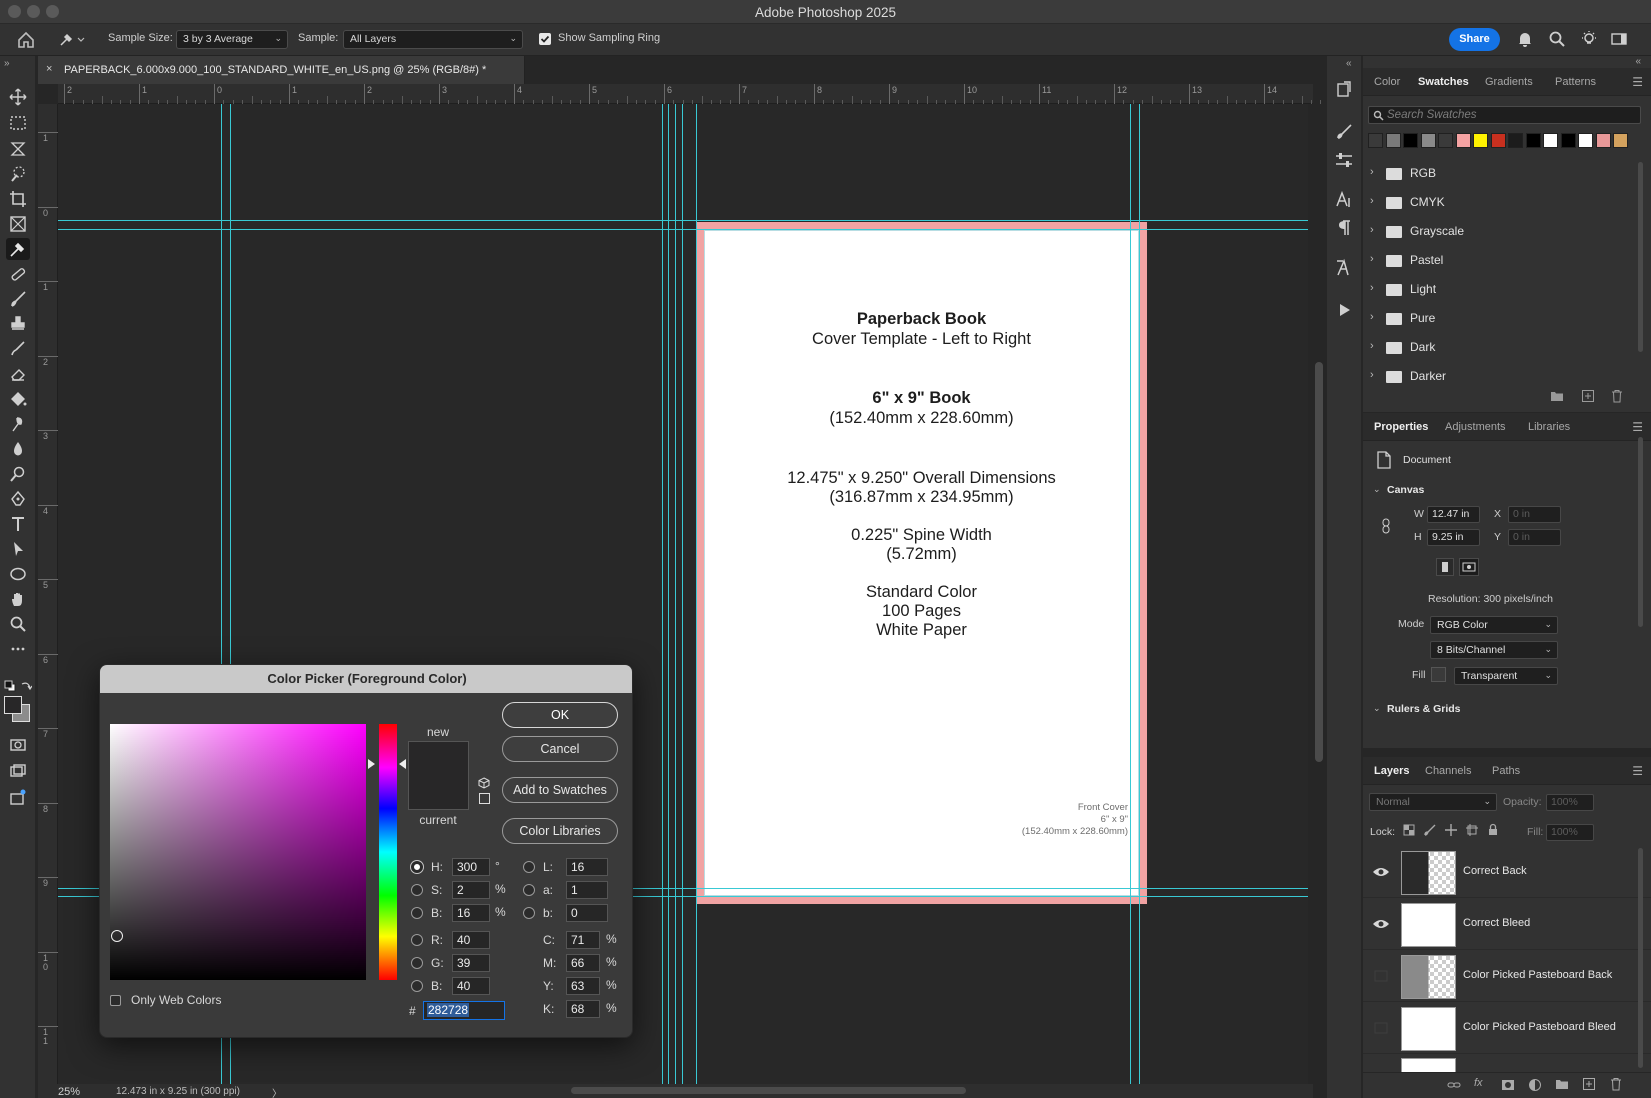  What do you see at coordinates (1475, 427) in the screenshot?
I see `tab-adjustments: Adjustments` at bounding box center [1475, 427].